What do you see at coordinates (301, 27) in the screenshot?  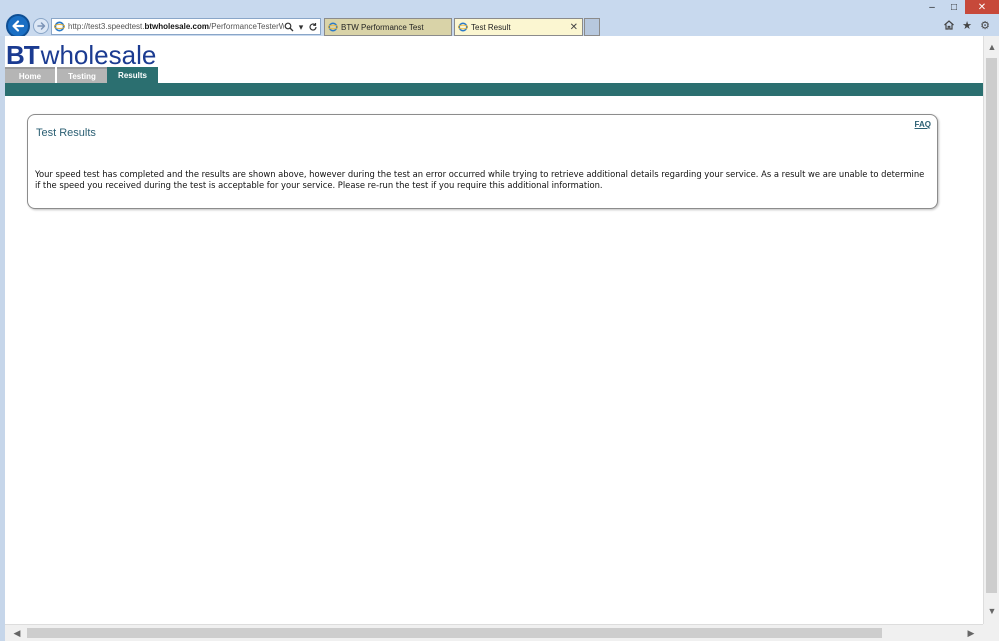 I see `dropdown-caret-icon: ▾` at bounding box center [301, 27].